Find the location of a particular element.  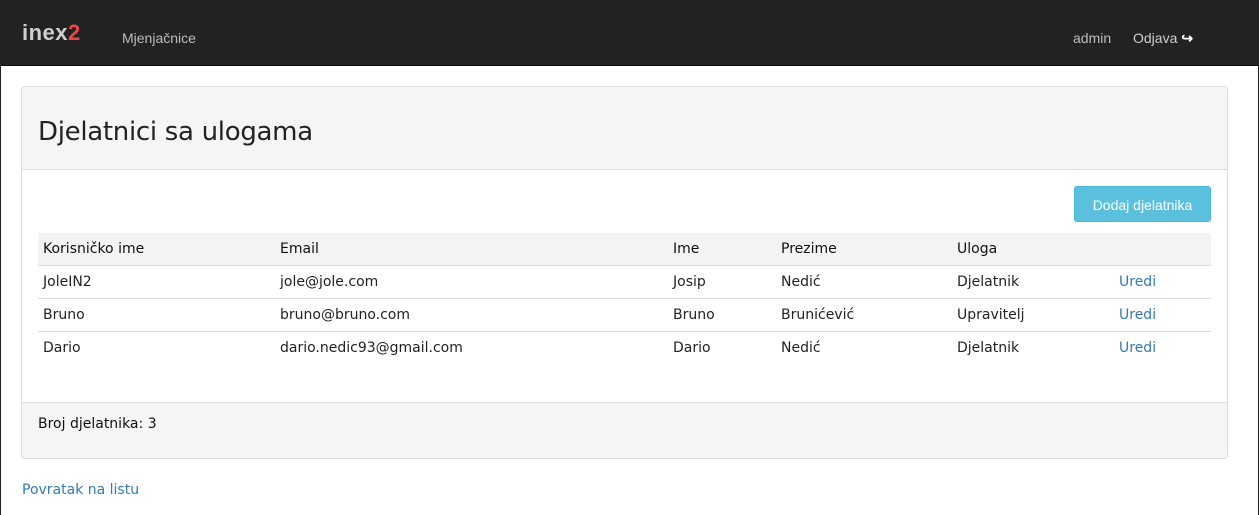

employee-count-label: Broj djelatnika: is located at coordinates (91, 424).